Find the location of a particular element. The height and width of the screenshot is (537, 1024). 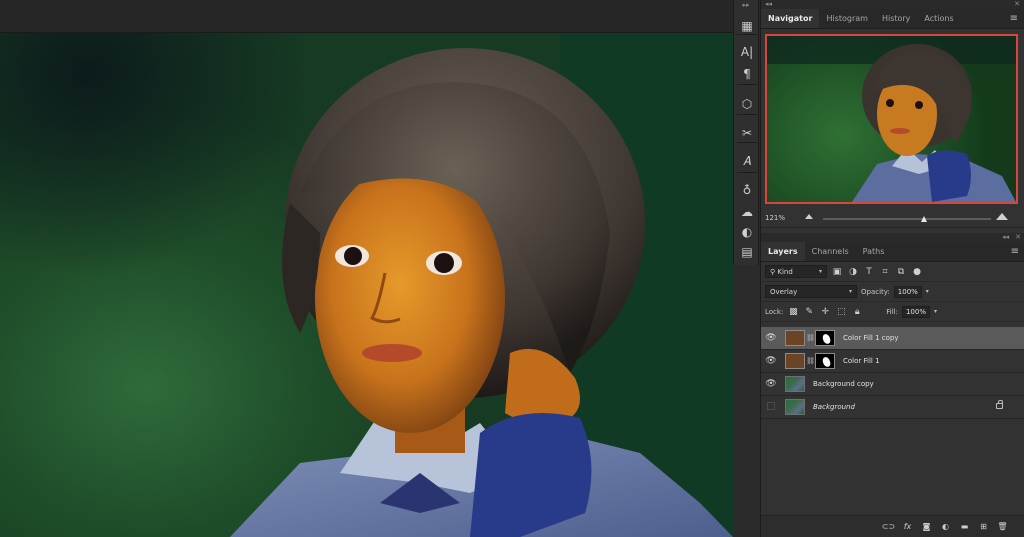

opacity-dropdown-icon: ▾ is located at coordinates (927, 291).